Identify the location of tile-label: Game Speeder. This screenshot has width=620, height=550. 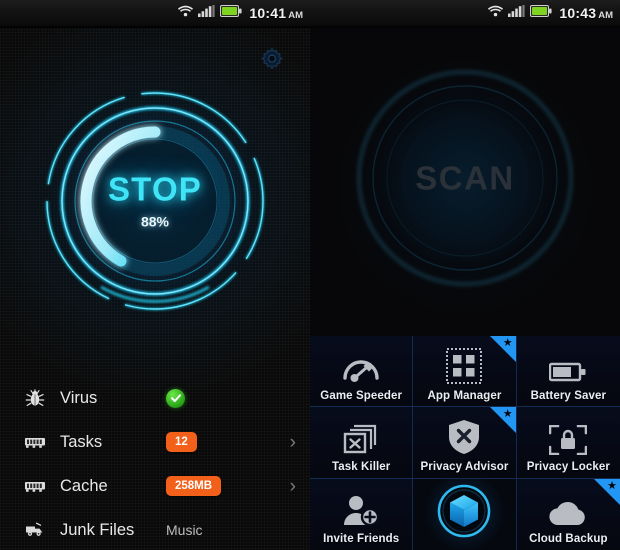
(361, 396).